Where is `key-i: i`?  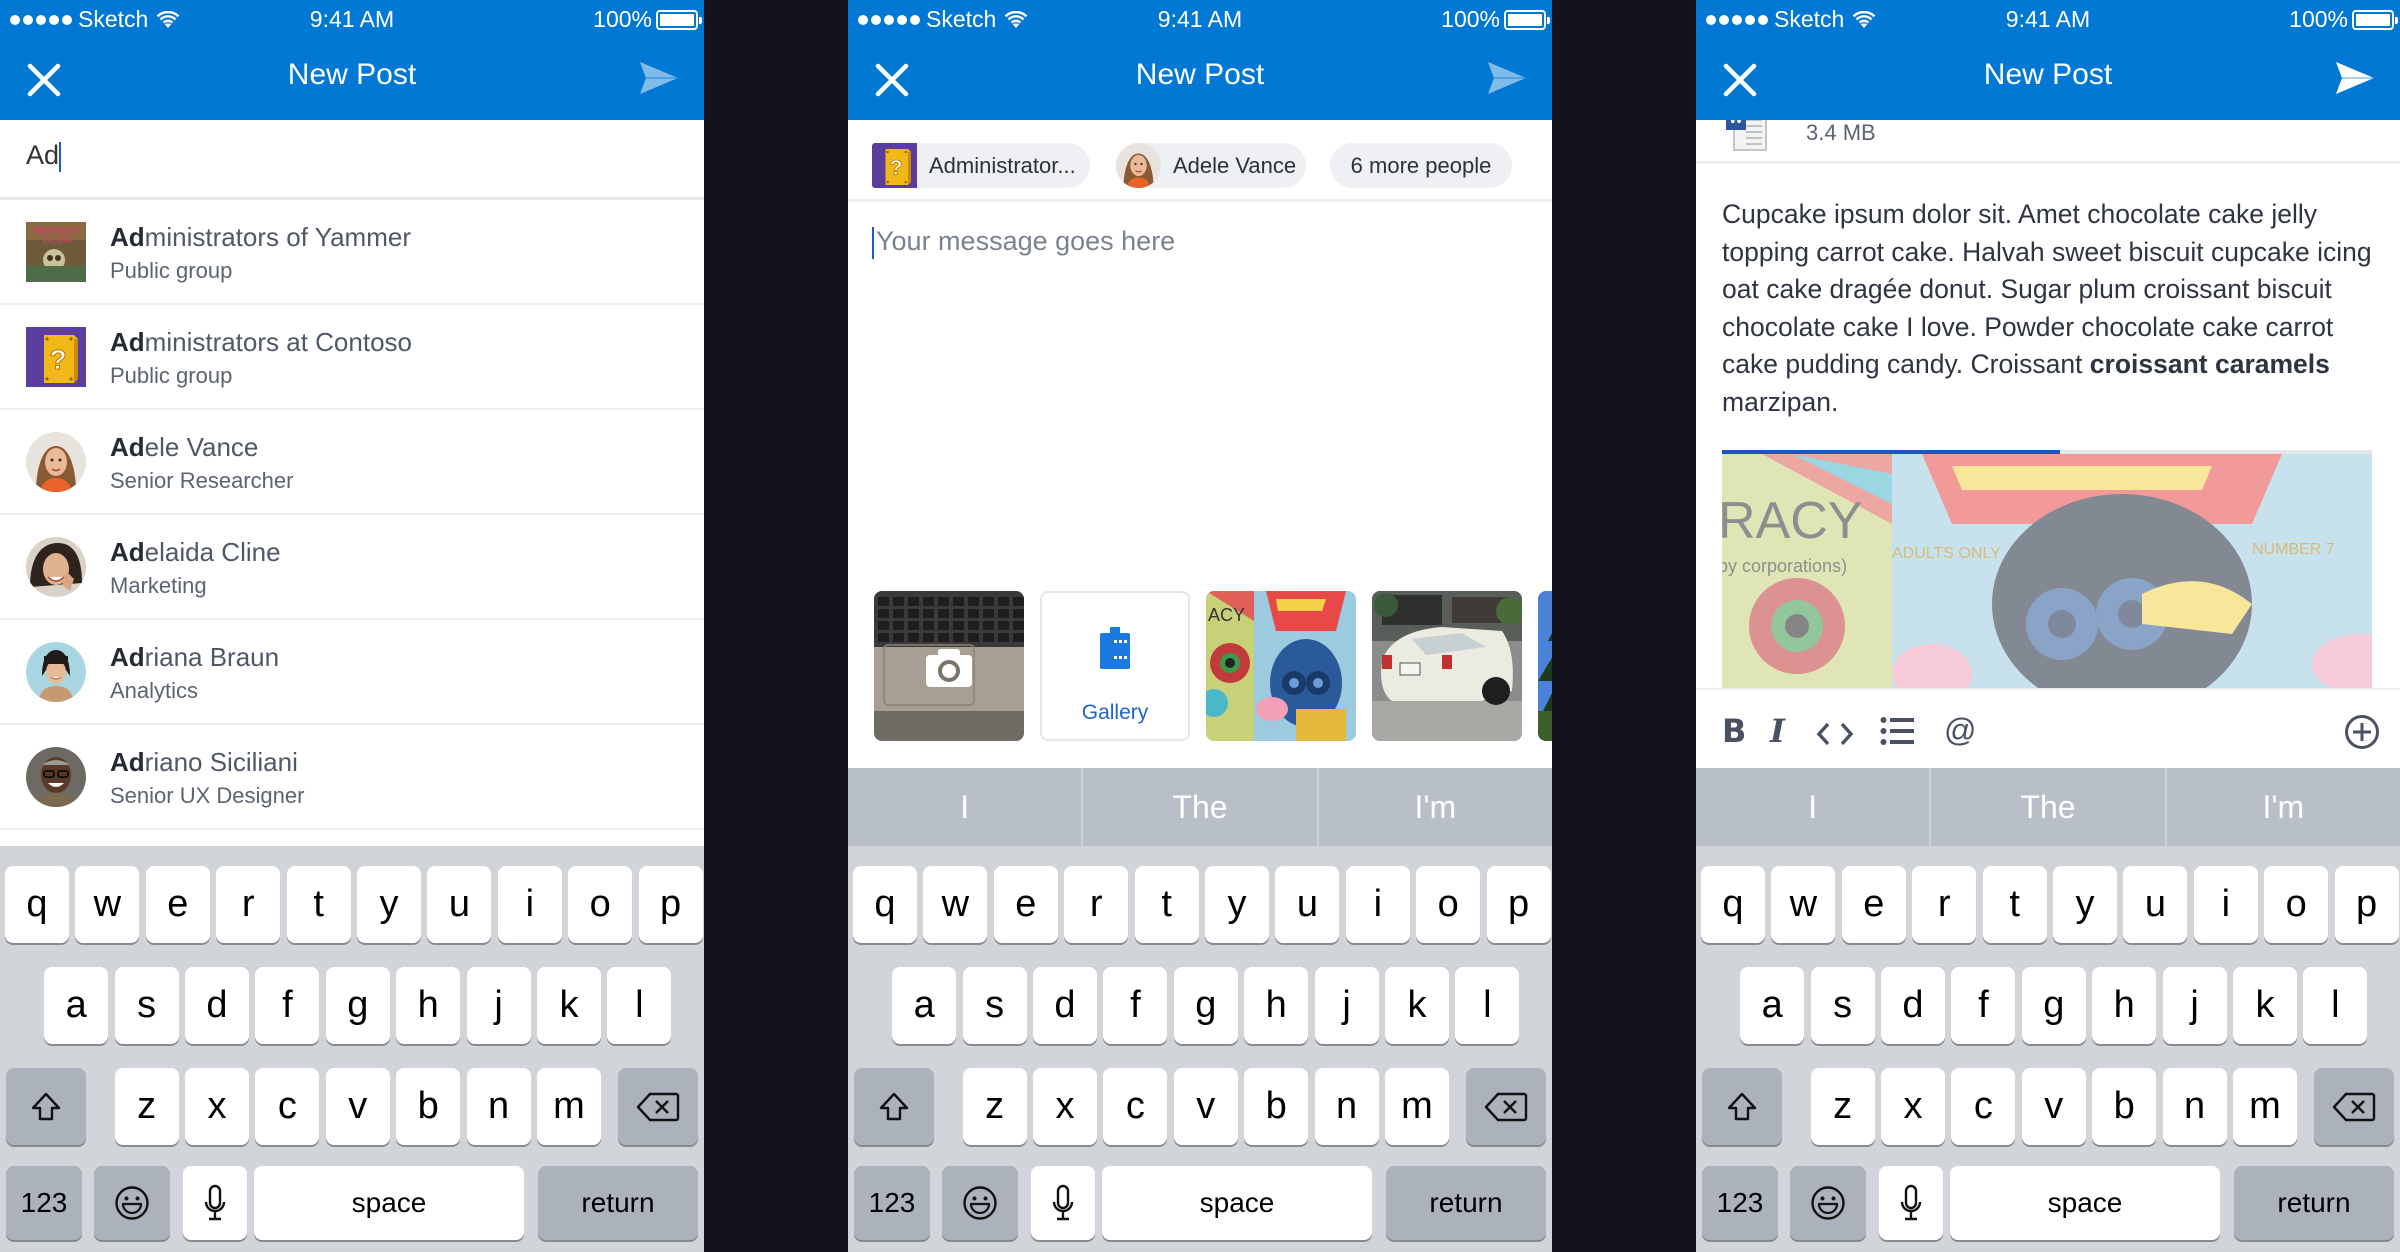 key-i: i is located at coordinates (529, 904).